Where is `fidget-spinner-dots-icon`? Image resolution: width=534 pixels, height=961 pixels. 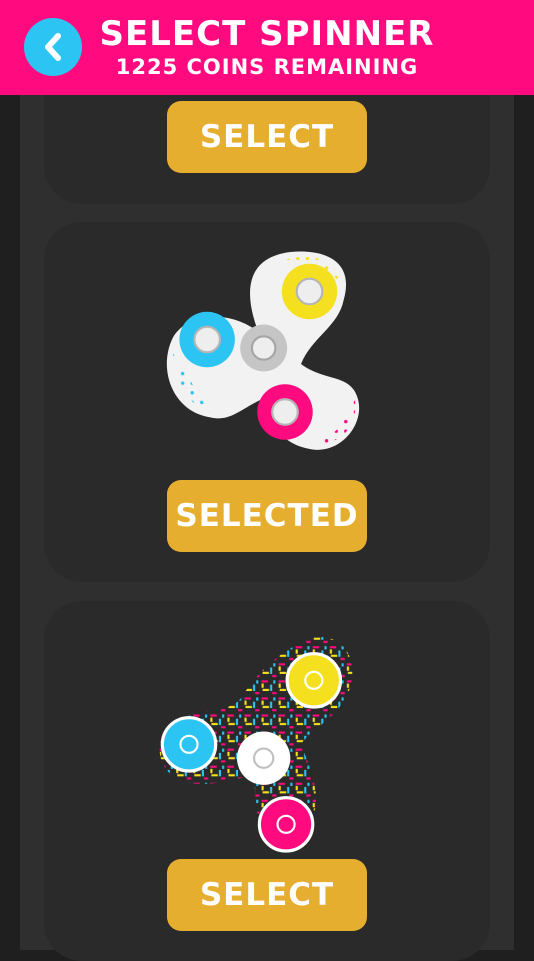
fidget-spinner-dots-icon is located at coordinates (263, 350).